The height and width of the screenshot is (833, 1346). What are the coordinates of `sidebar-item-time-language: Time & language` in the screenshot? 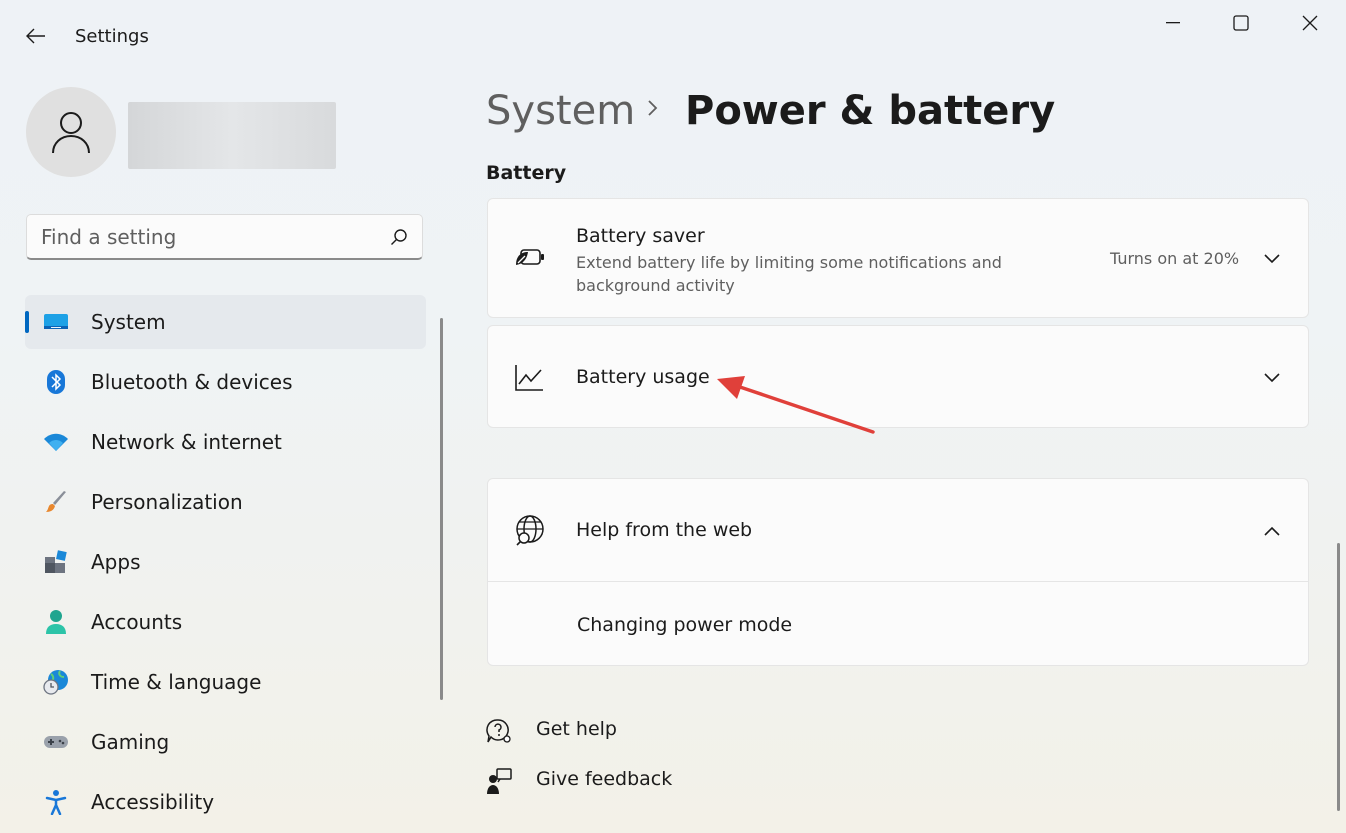 It's located at (225, 682).